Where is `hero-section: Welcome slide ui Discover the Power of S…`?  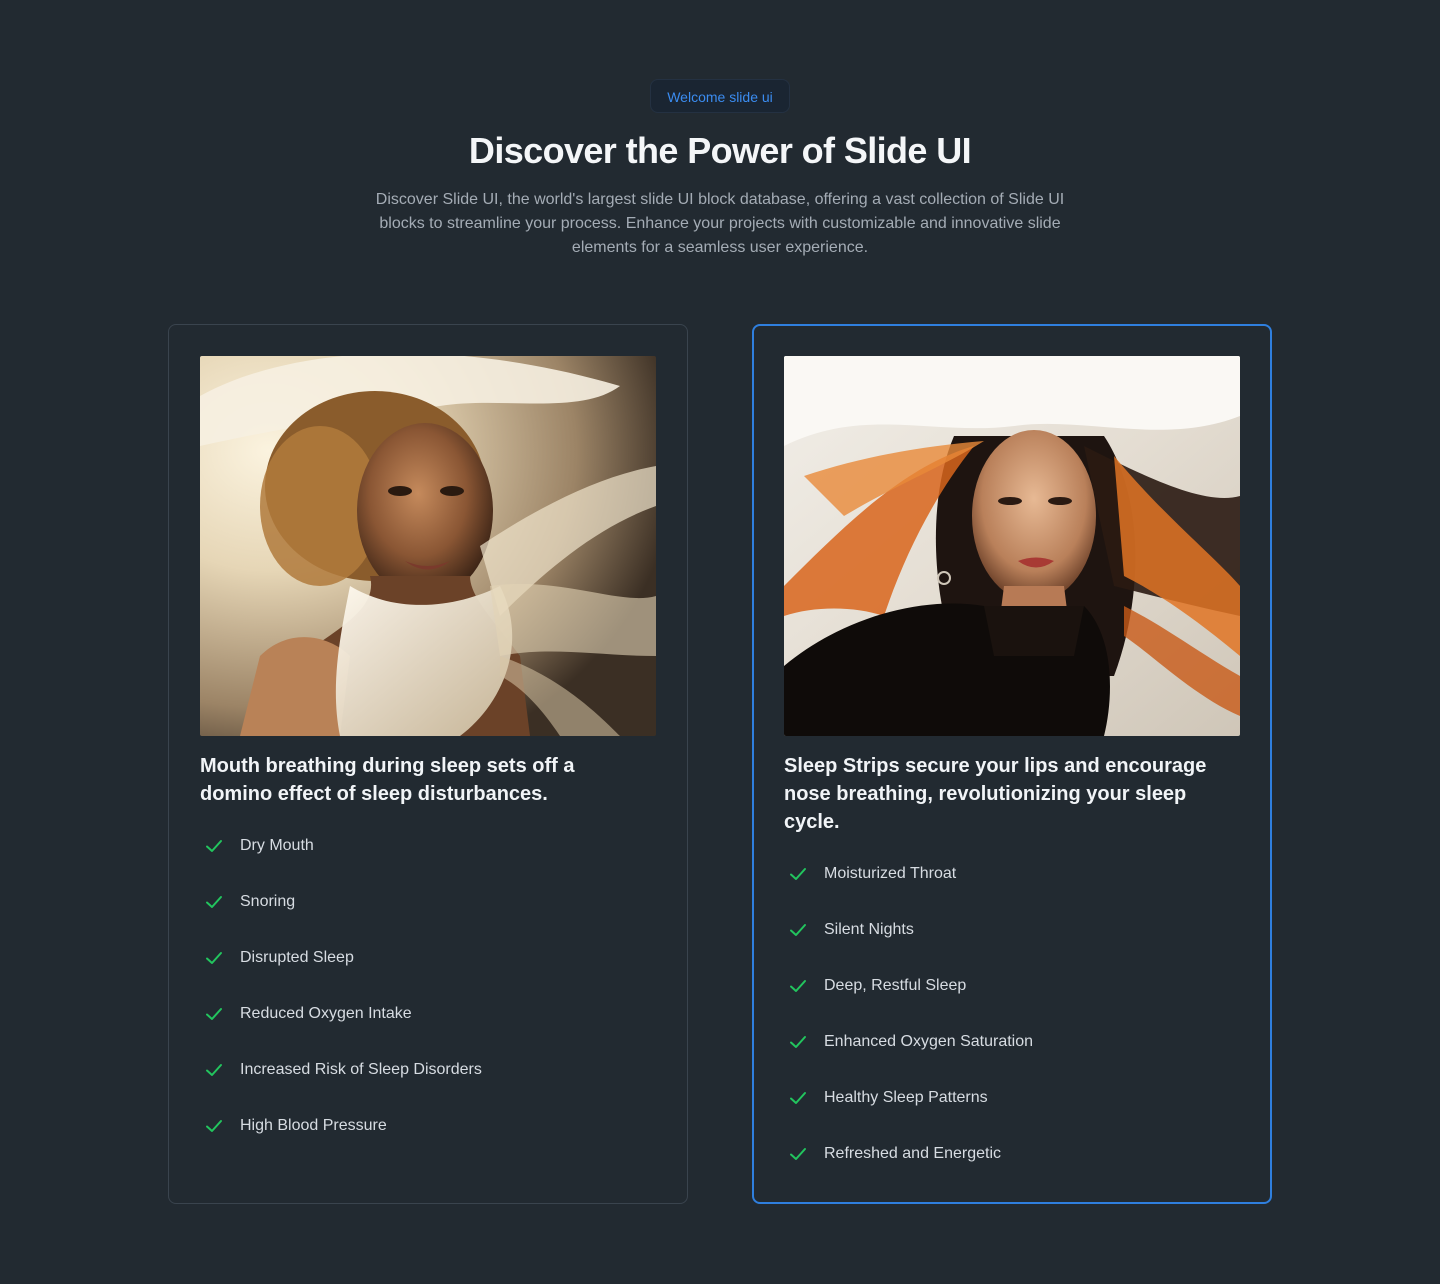 hero-section: Welcome slide ui Discover the Power of S… is located at coordinates (720, 169).